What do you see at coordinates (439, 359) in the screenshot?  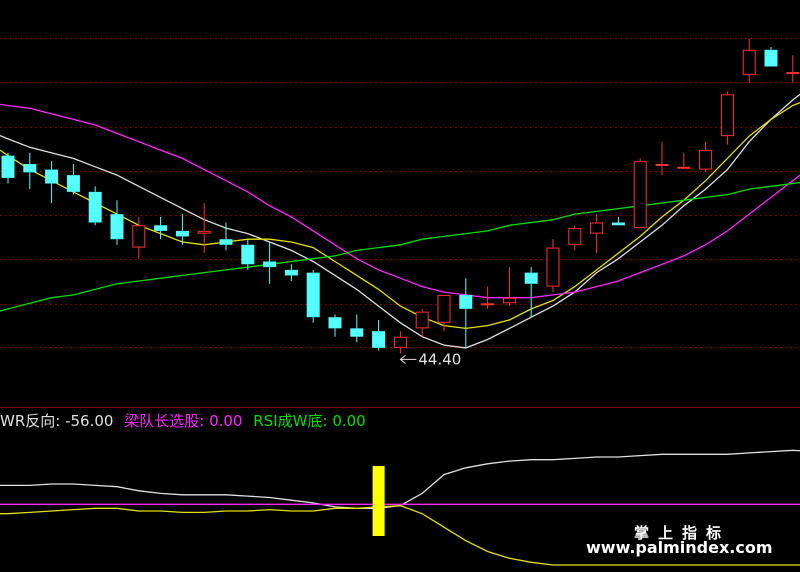 I see `low-price-label: 44.40` at bounding box center [439, 359].